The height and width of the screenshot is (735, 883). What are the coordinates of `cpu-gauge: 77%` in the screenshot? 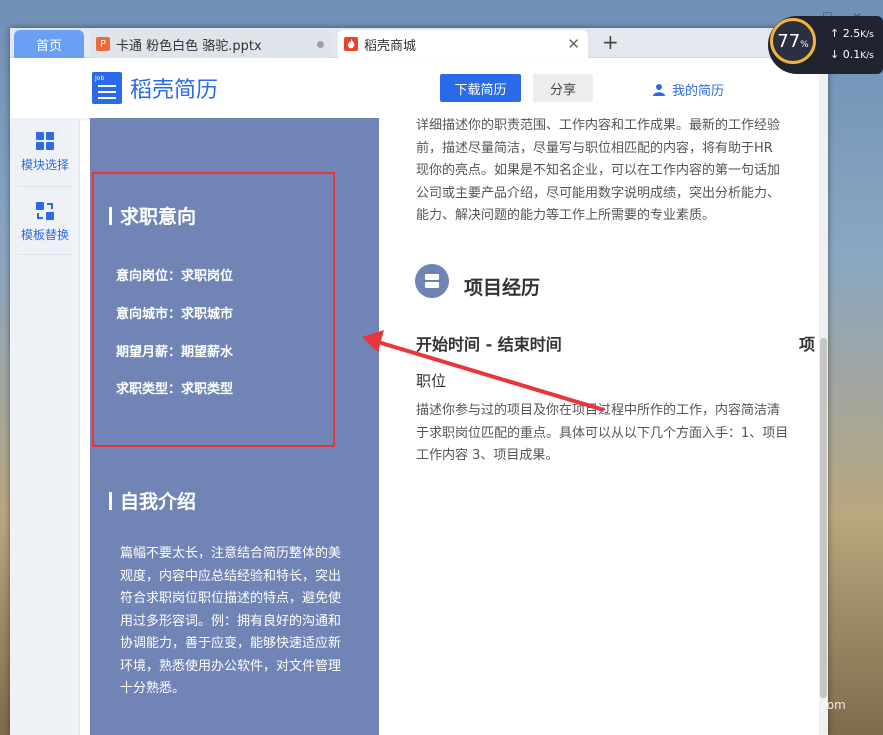 It's located at (793, 41).